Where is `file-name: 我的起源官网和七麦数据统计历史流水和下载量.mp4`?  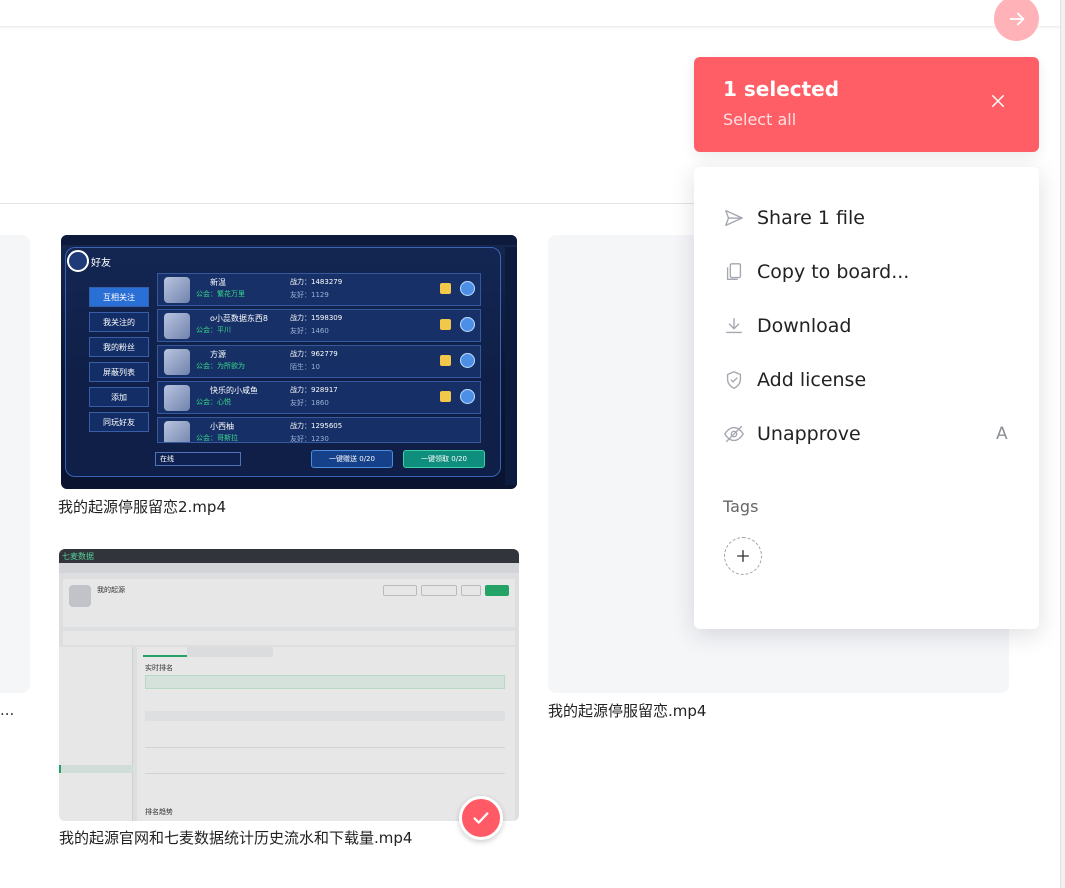
file-name: 我的起源官网和七麦数据统计历史流水和下载量.mp4 is located at coordinates (235, 837).